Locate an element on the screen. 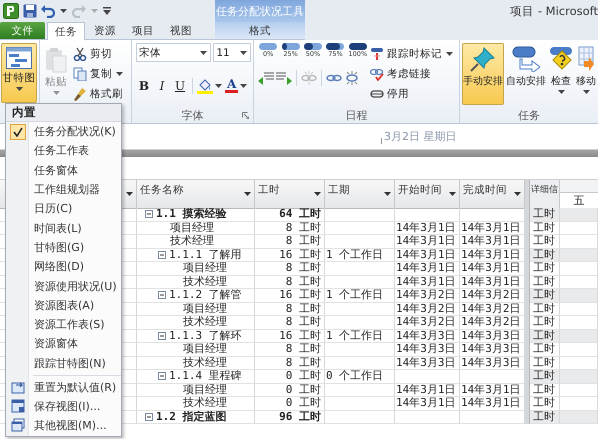  table-cell: 1 个工作日 is located at coordinates (360, 255).